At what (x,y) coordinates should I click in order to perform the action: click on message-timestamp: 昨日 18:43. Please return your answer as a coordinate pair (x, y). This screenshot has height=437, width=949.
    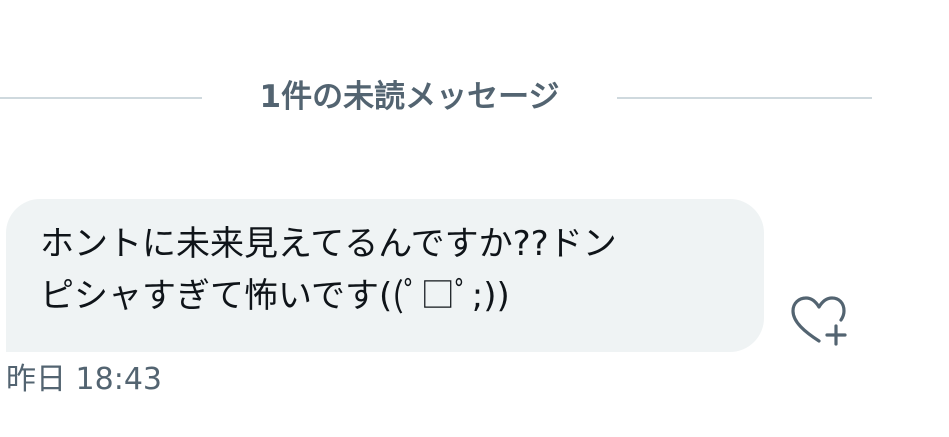
    Looking at the image, I should click on (84, 379).